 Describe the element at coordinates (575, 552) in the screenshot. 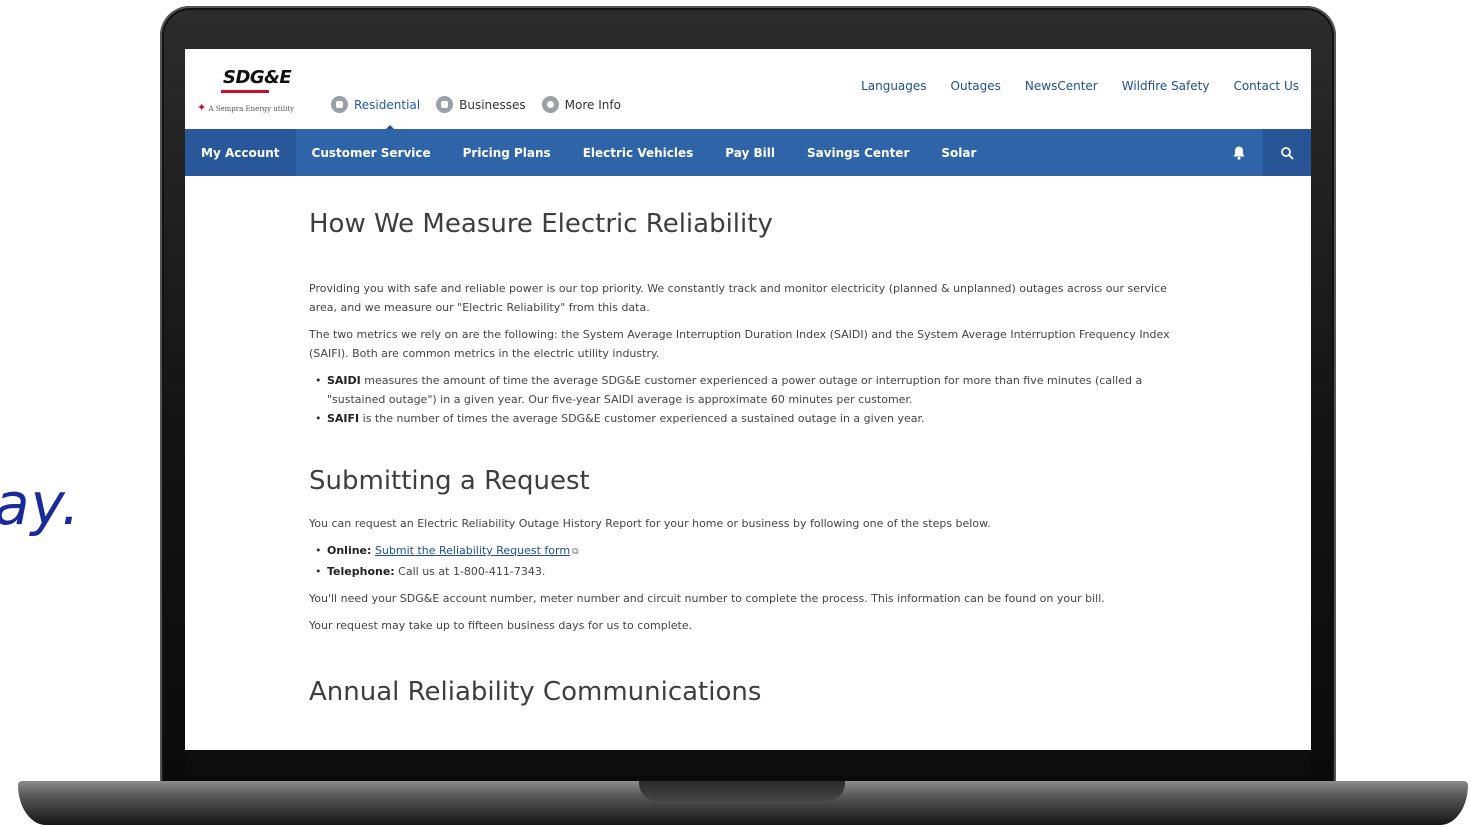

I see `external-link-icon: ⧉` at that location.